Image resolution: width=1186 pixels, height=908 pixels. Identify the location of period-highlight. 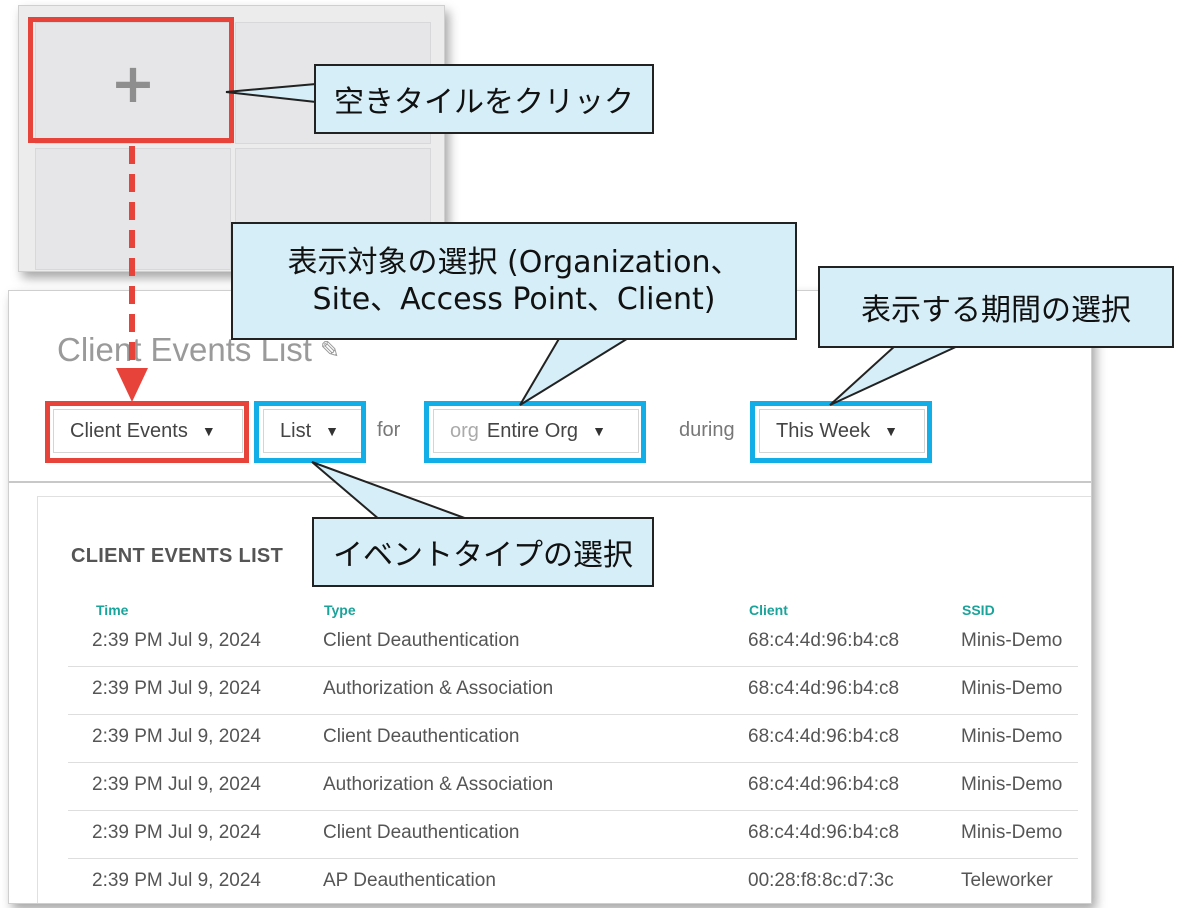
(841, 432).